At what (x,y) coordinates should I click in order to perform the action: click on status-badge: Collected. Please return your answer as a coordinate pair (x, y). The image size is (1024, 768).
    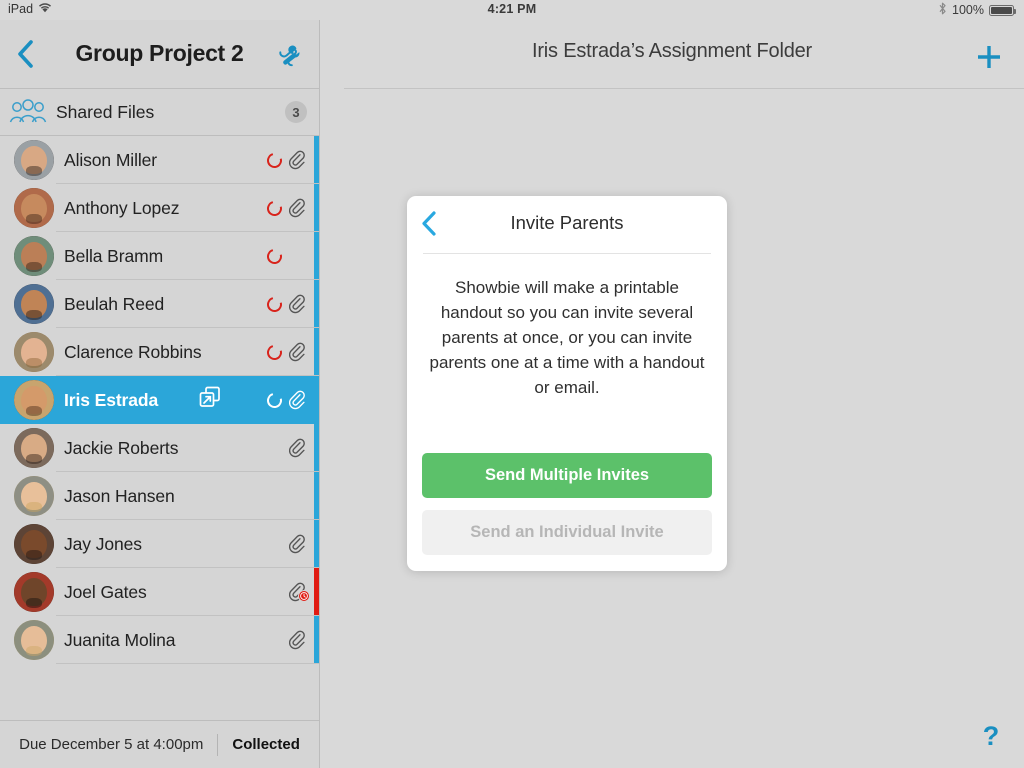
    Looking at the image, I should click on (266, 744).